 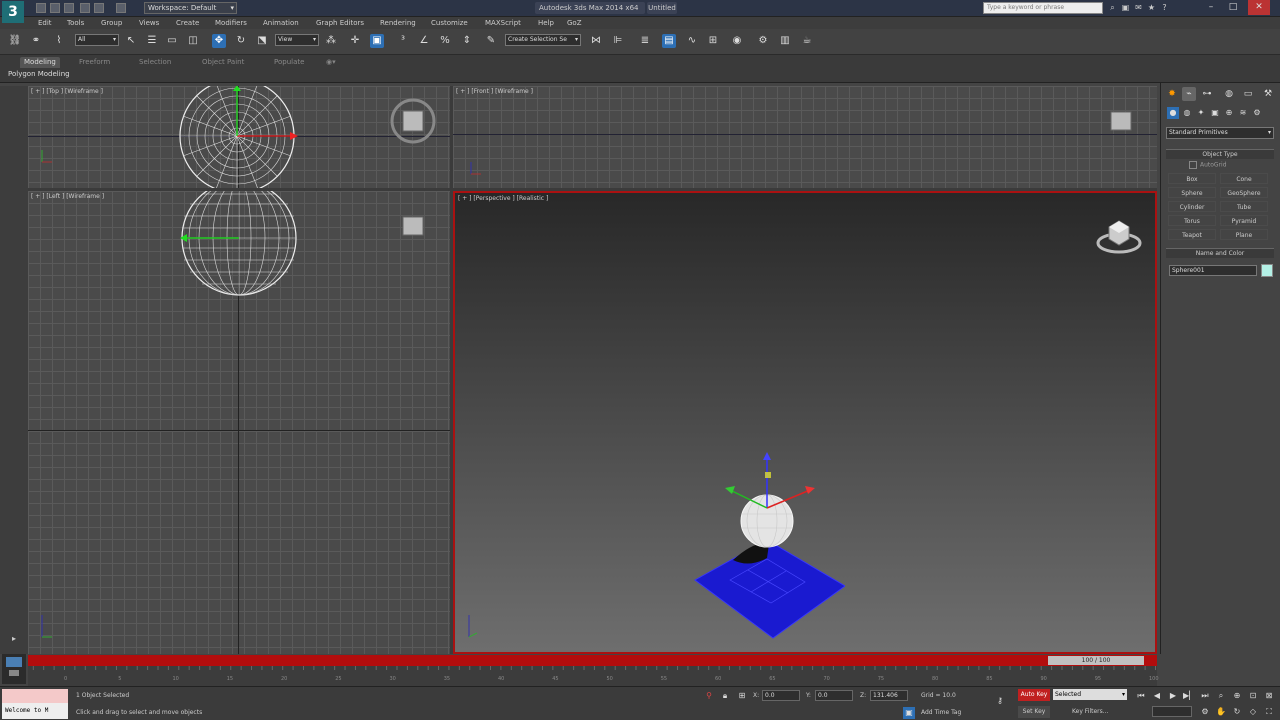 I want to click on layer-manager-icon: ≣, so click(x=645, y=41).